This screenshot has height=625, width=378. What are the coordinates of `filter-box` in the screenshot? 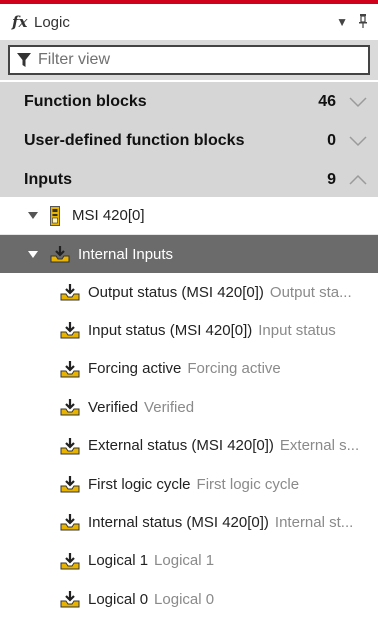 It's located at (189, 60).